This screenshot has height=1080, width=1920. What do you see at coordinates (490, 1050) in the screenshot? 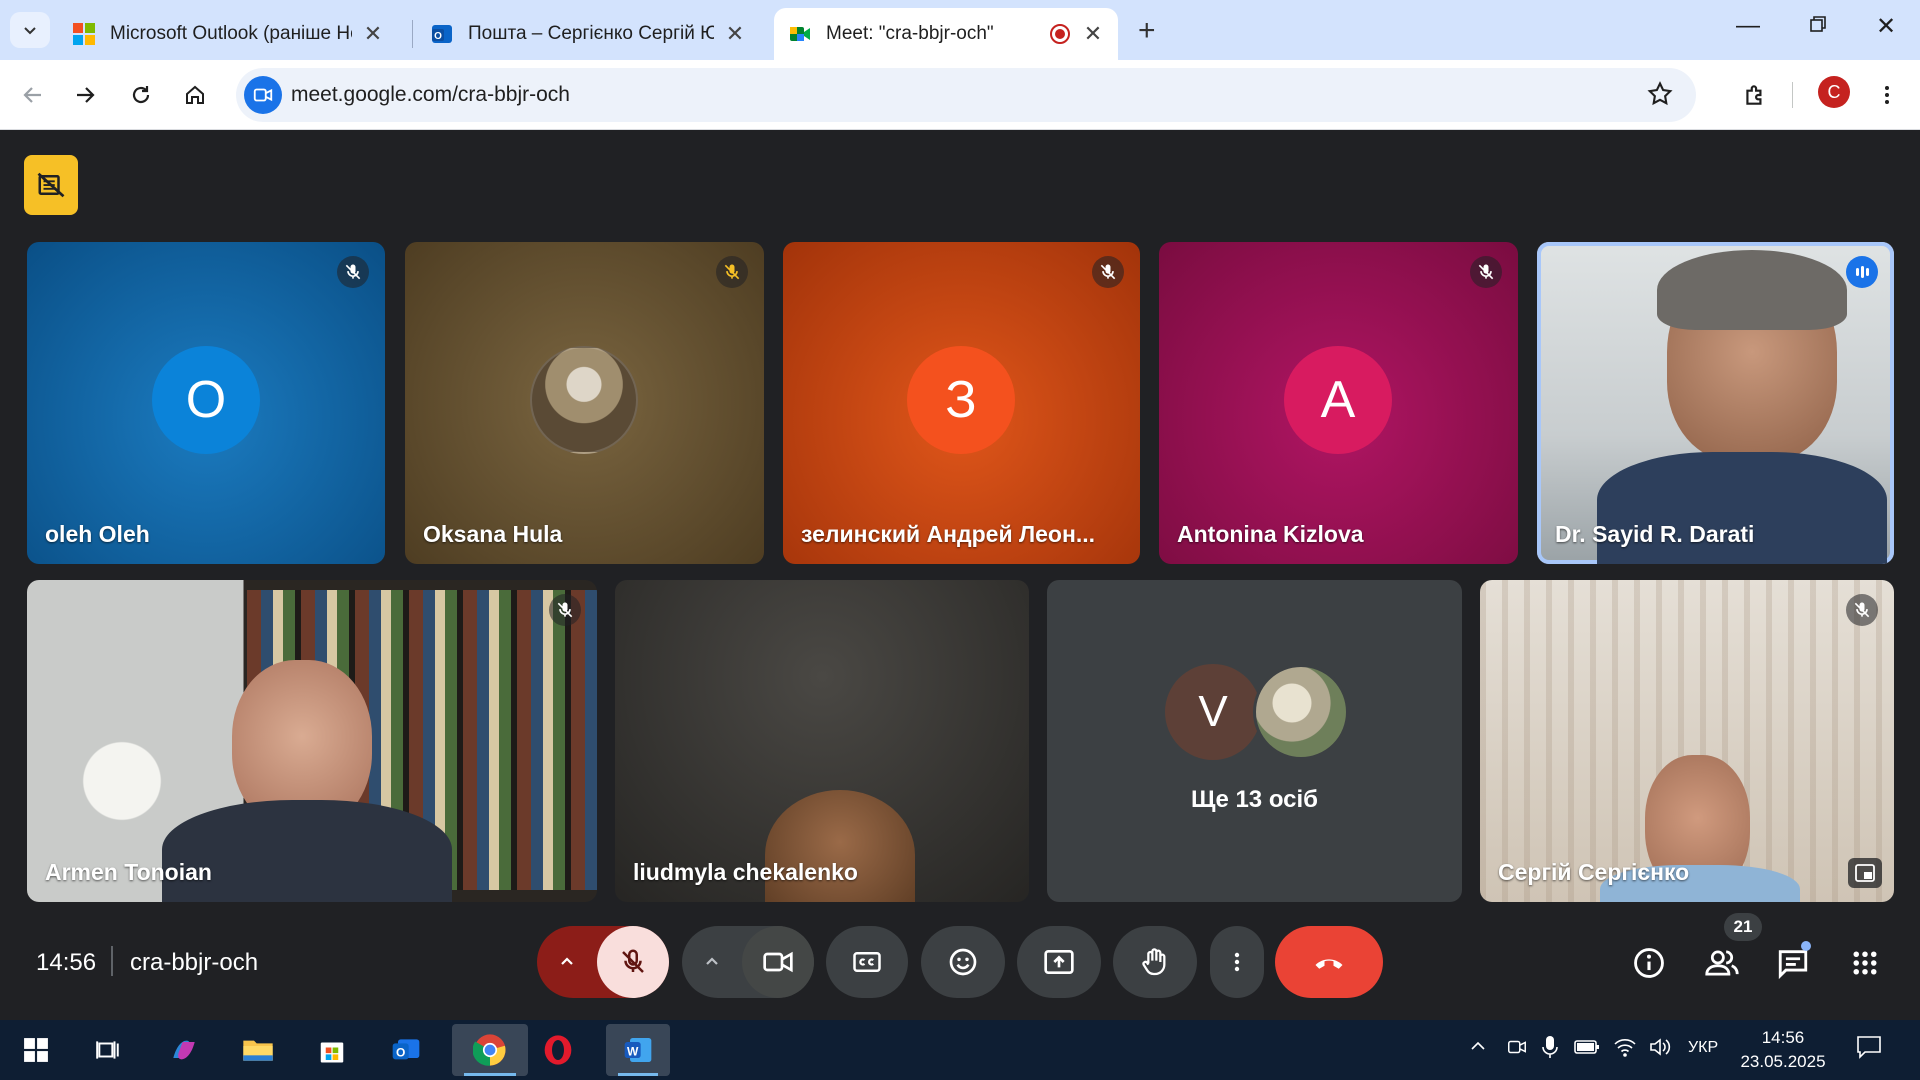
I see `taskbar-chrome` at bounding box center [490, 1050].